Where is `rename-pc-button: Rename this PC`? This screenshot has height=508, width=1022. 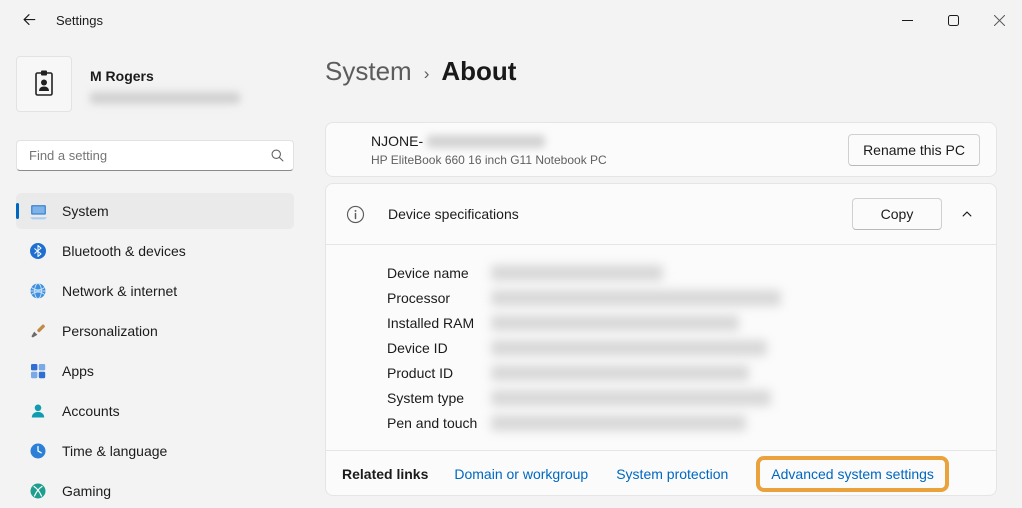
rename-pc-button: Rename this PC is located at coordinates (914, 149).